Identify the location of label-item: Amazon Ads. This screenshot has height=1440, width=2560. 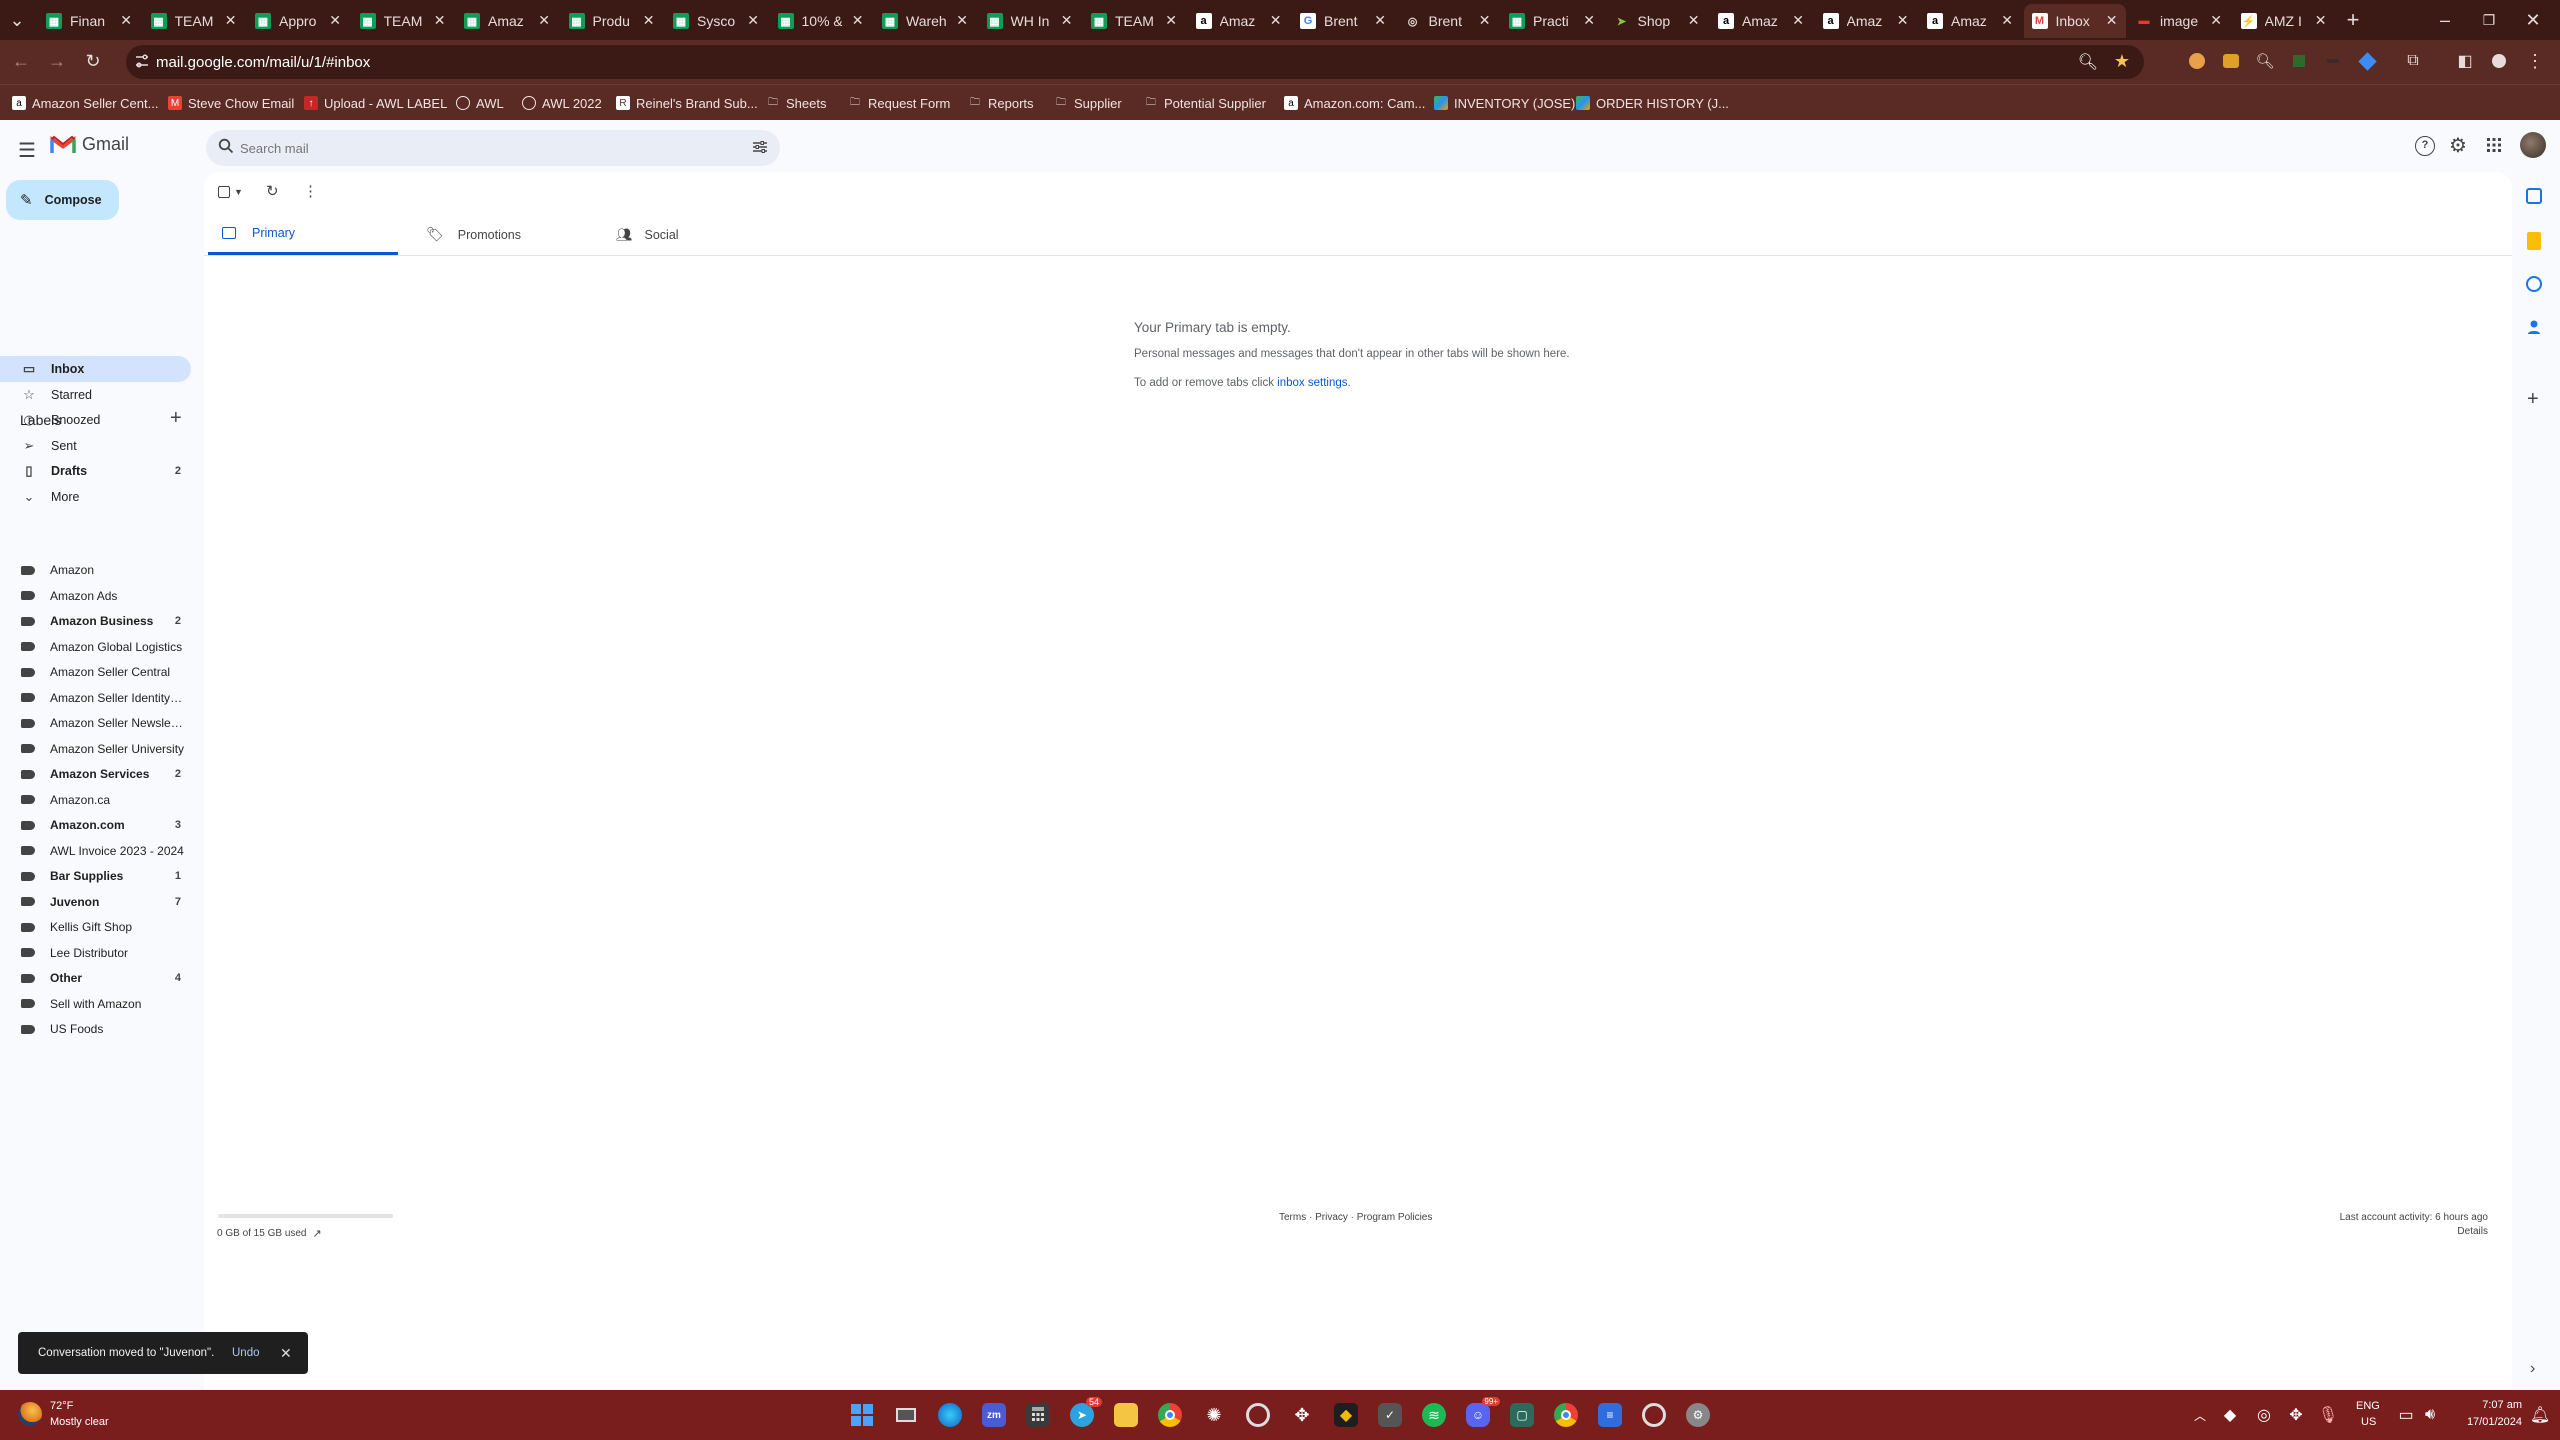
(95, 596).